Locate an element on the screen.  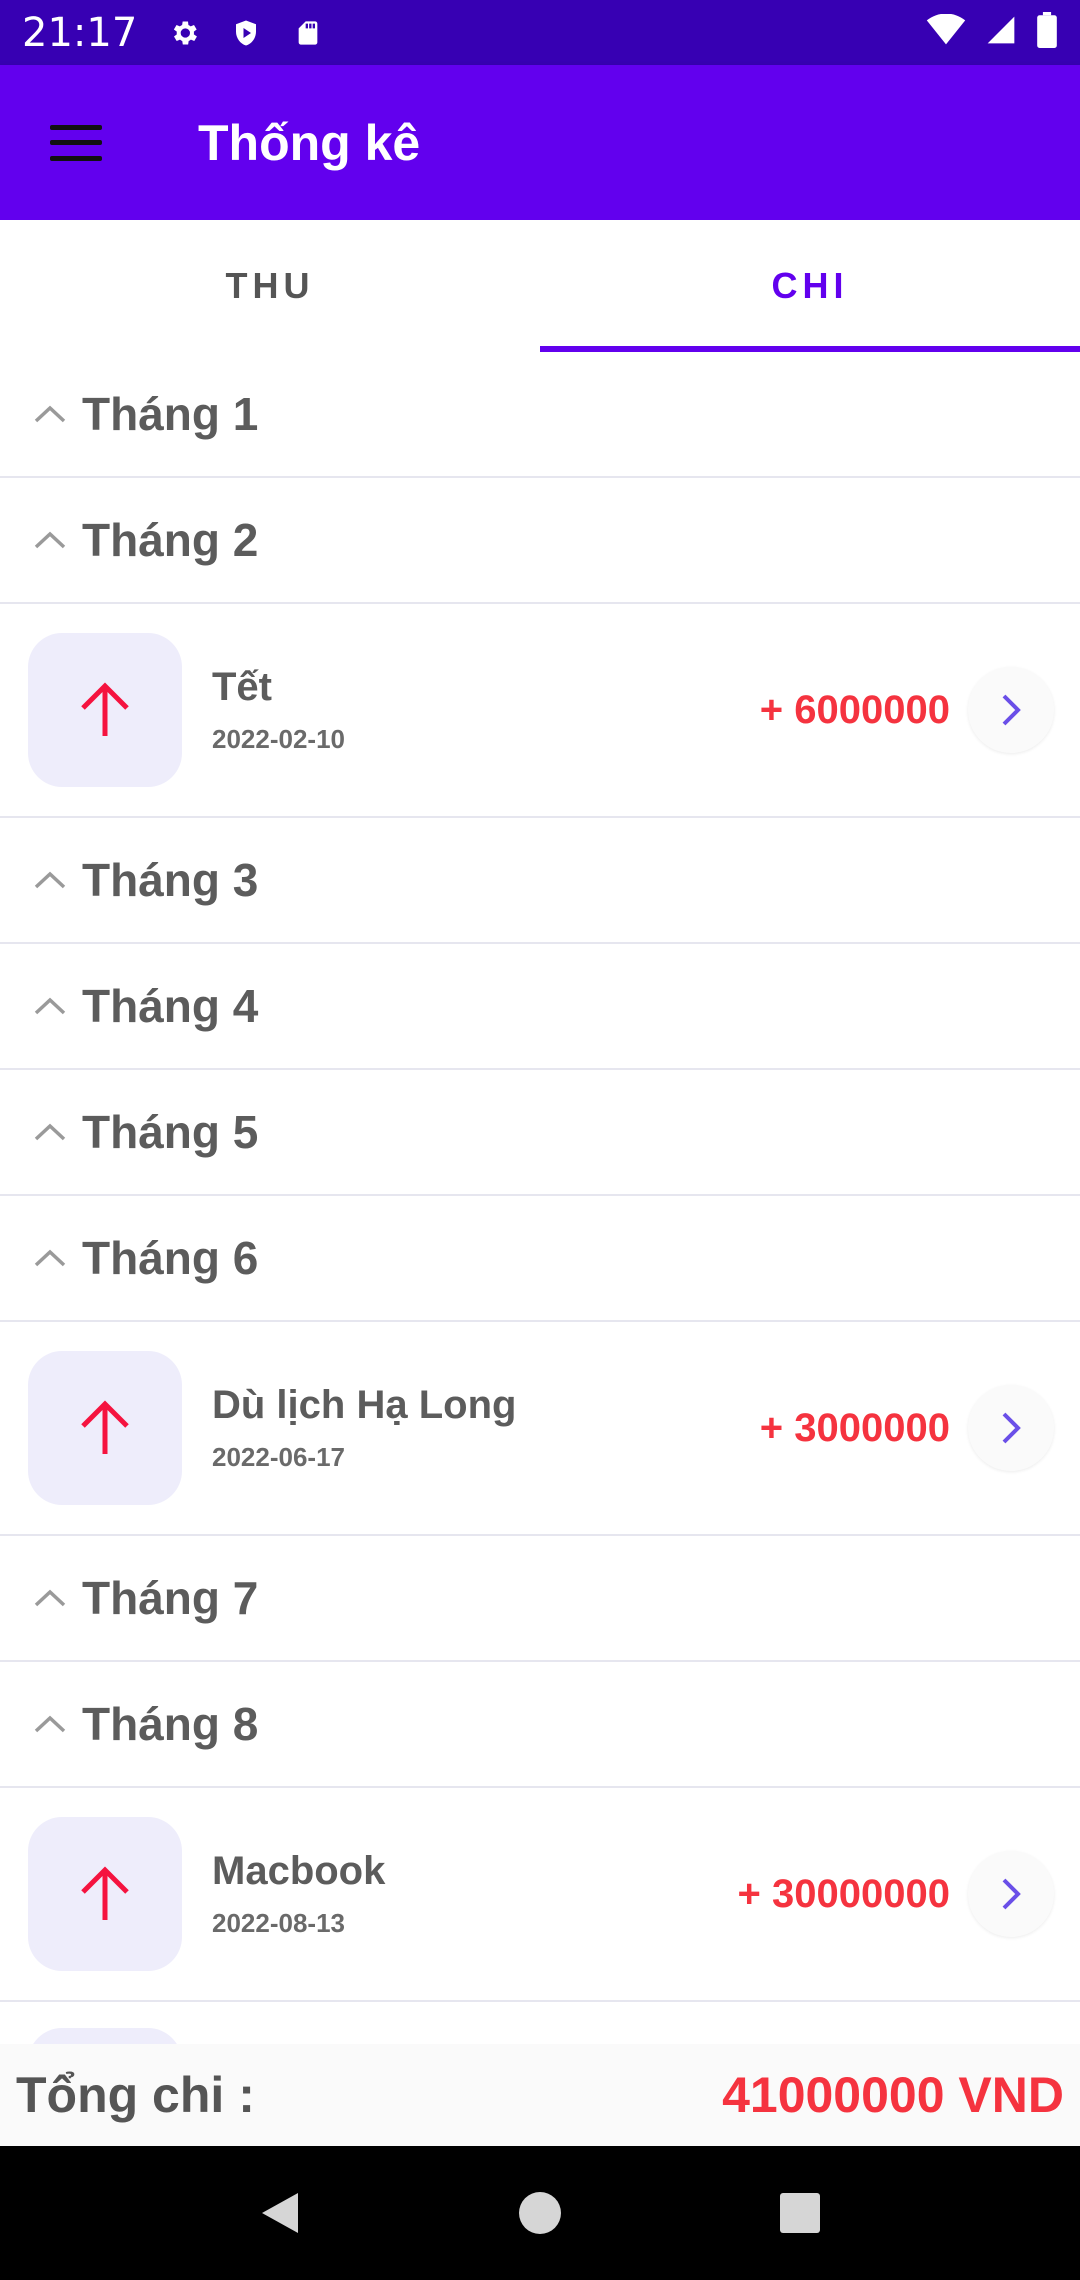
tab-thu: THU is located at coordinates (270, 286).